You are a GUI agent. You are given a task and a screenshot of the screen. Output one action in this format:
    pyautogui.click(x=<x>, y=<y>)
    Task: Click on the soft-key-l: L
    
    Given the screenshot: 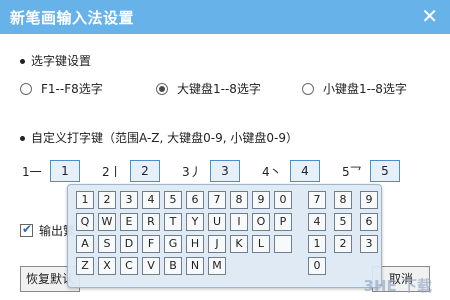 What is the action you would take?
    pyautogui.click(x=261, y=244)
    